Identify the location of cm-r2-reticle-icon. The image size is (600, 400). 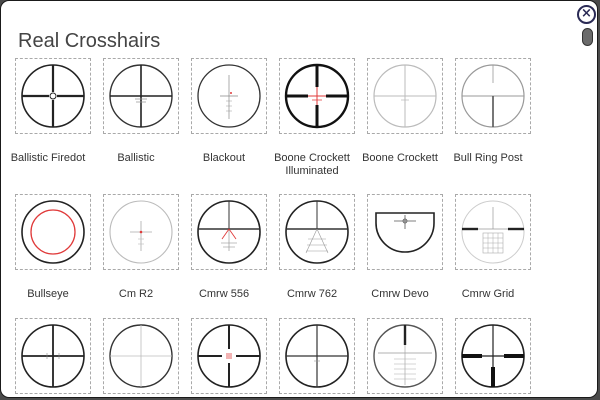
(141, 232).